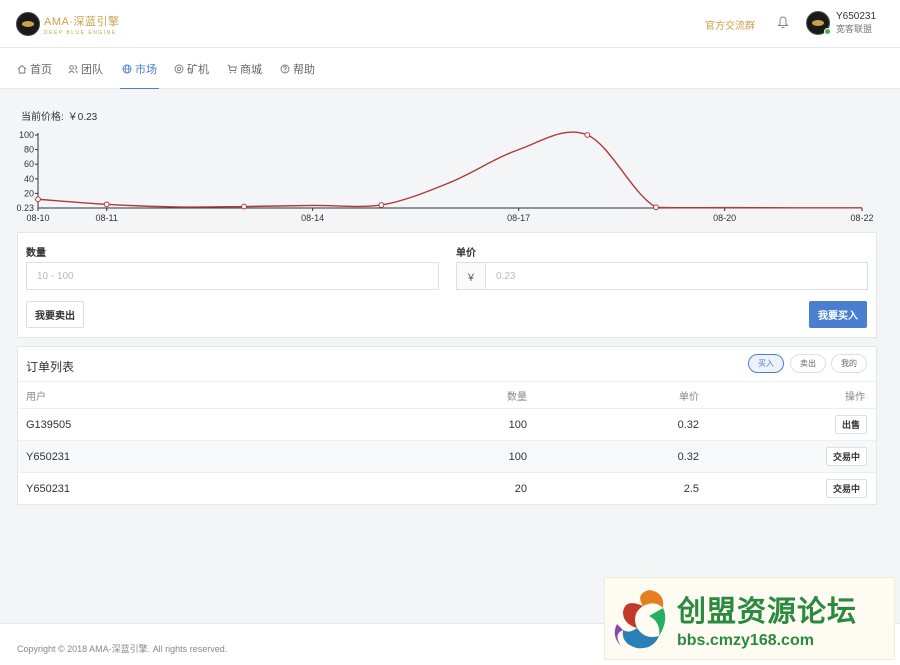 This screenshot has height=665, width=900. What do you see at coordinates (691, 489) in the screenshot?
I see `row-unit-price: 2.5` at bounding box center [691, 489].